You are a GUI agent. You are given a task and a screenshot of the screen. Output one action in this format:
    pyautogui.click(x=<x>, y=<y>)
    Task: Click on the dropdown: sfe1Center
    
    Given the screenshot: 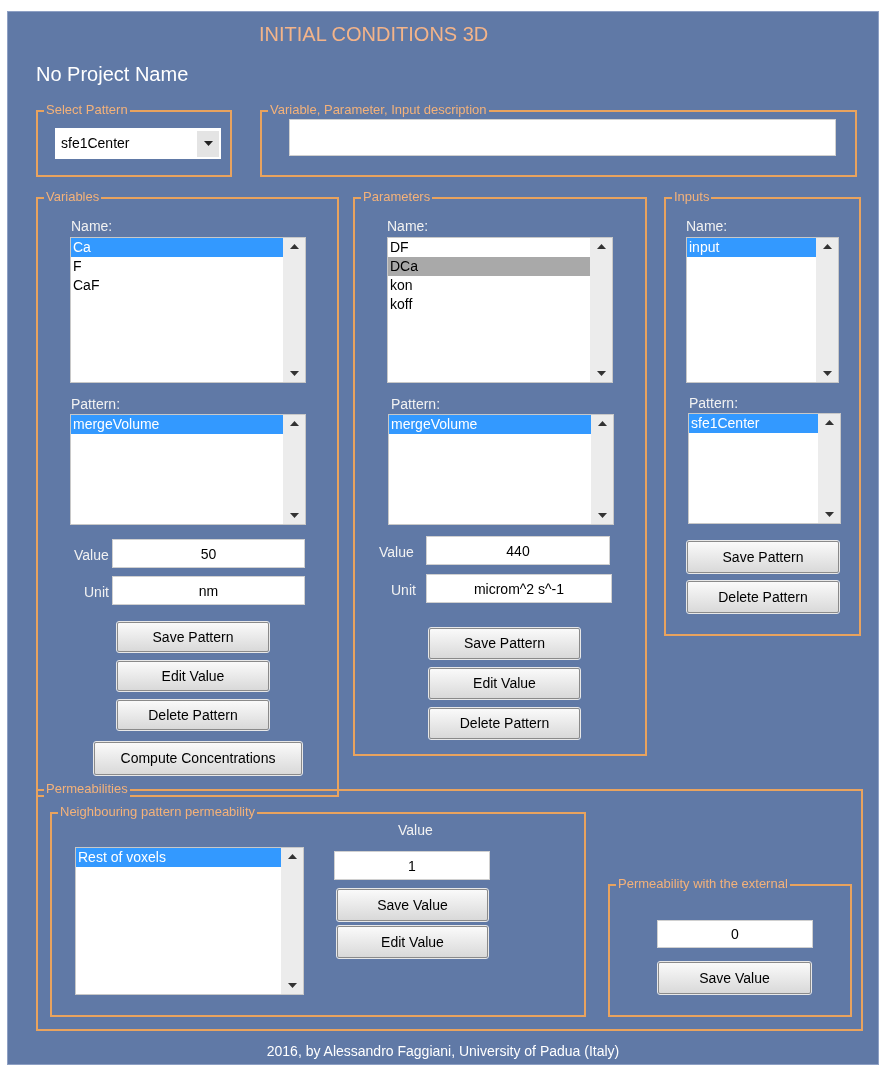 What is the action you would take?
    pyautogui.click(x=138, y=143)
    